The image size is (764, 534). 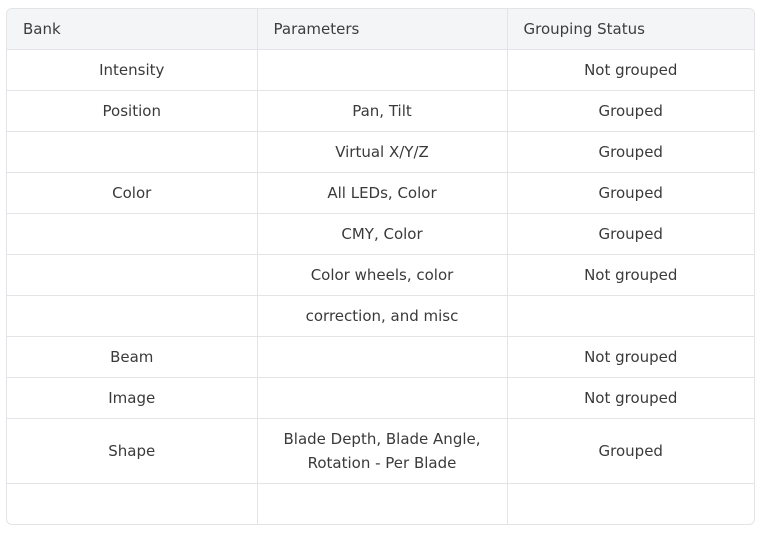 I want to click on table-row: Virtual X/Y/Z Grouped, so click(x=380, y=152).